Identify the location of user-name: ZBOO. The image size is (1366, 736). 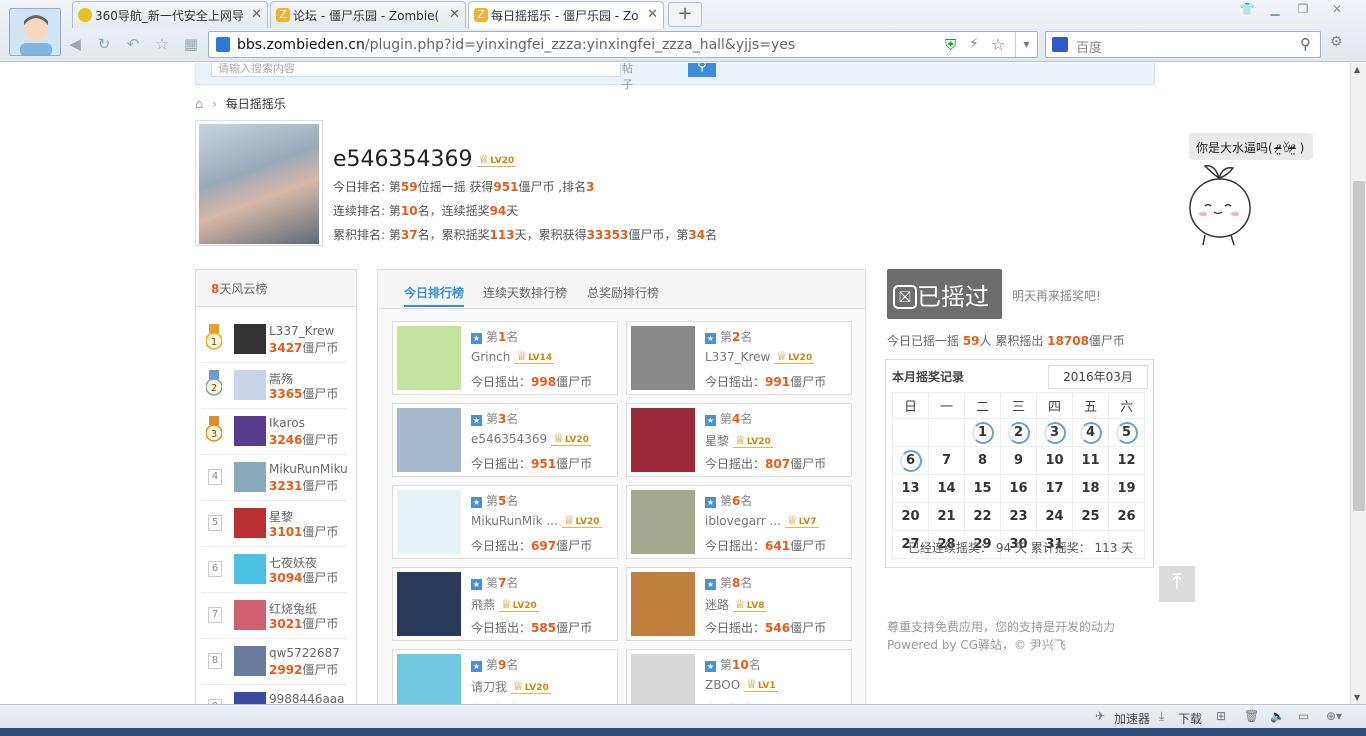
(722, 685).